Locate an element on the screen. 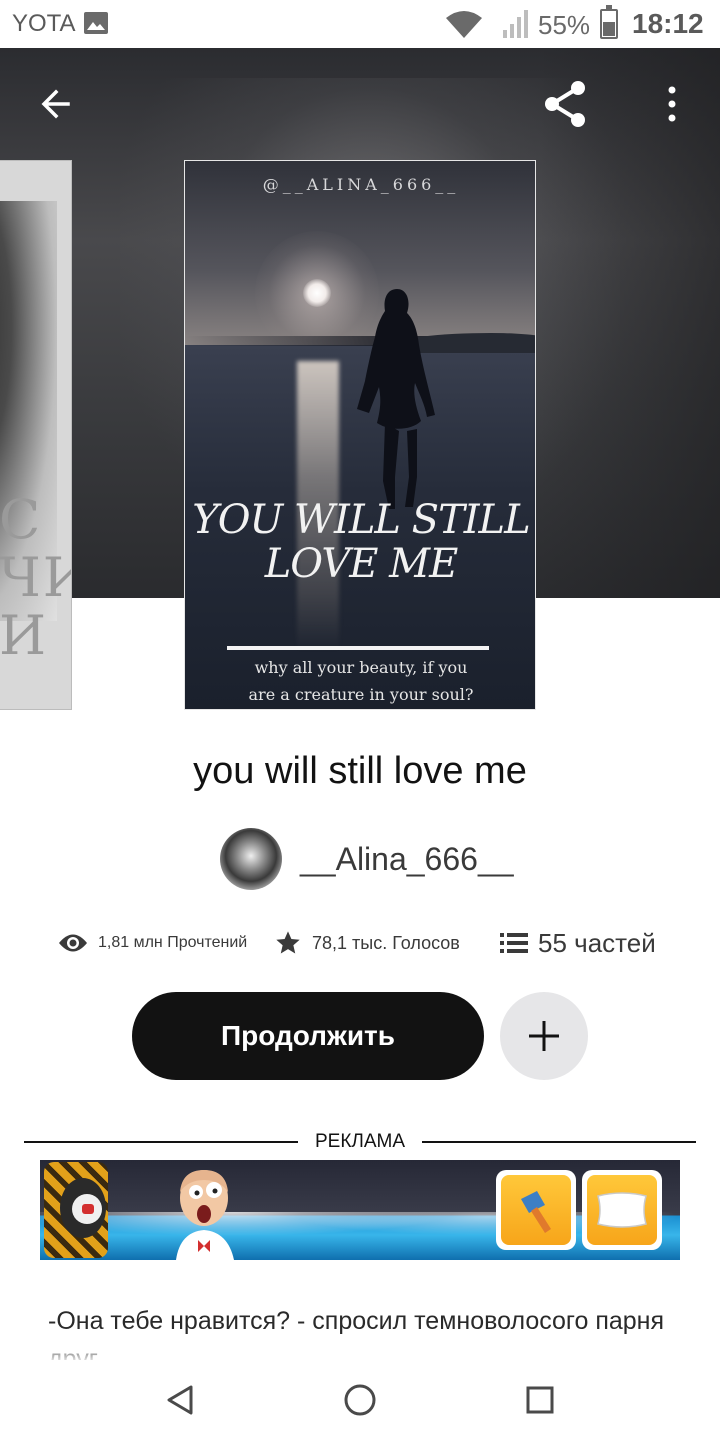 This screenshot has width=720, height=1440. nav-recent-icon is located at coordinates (540, 1400).